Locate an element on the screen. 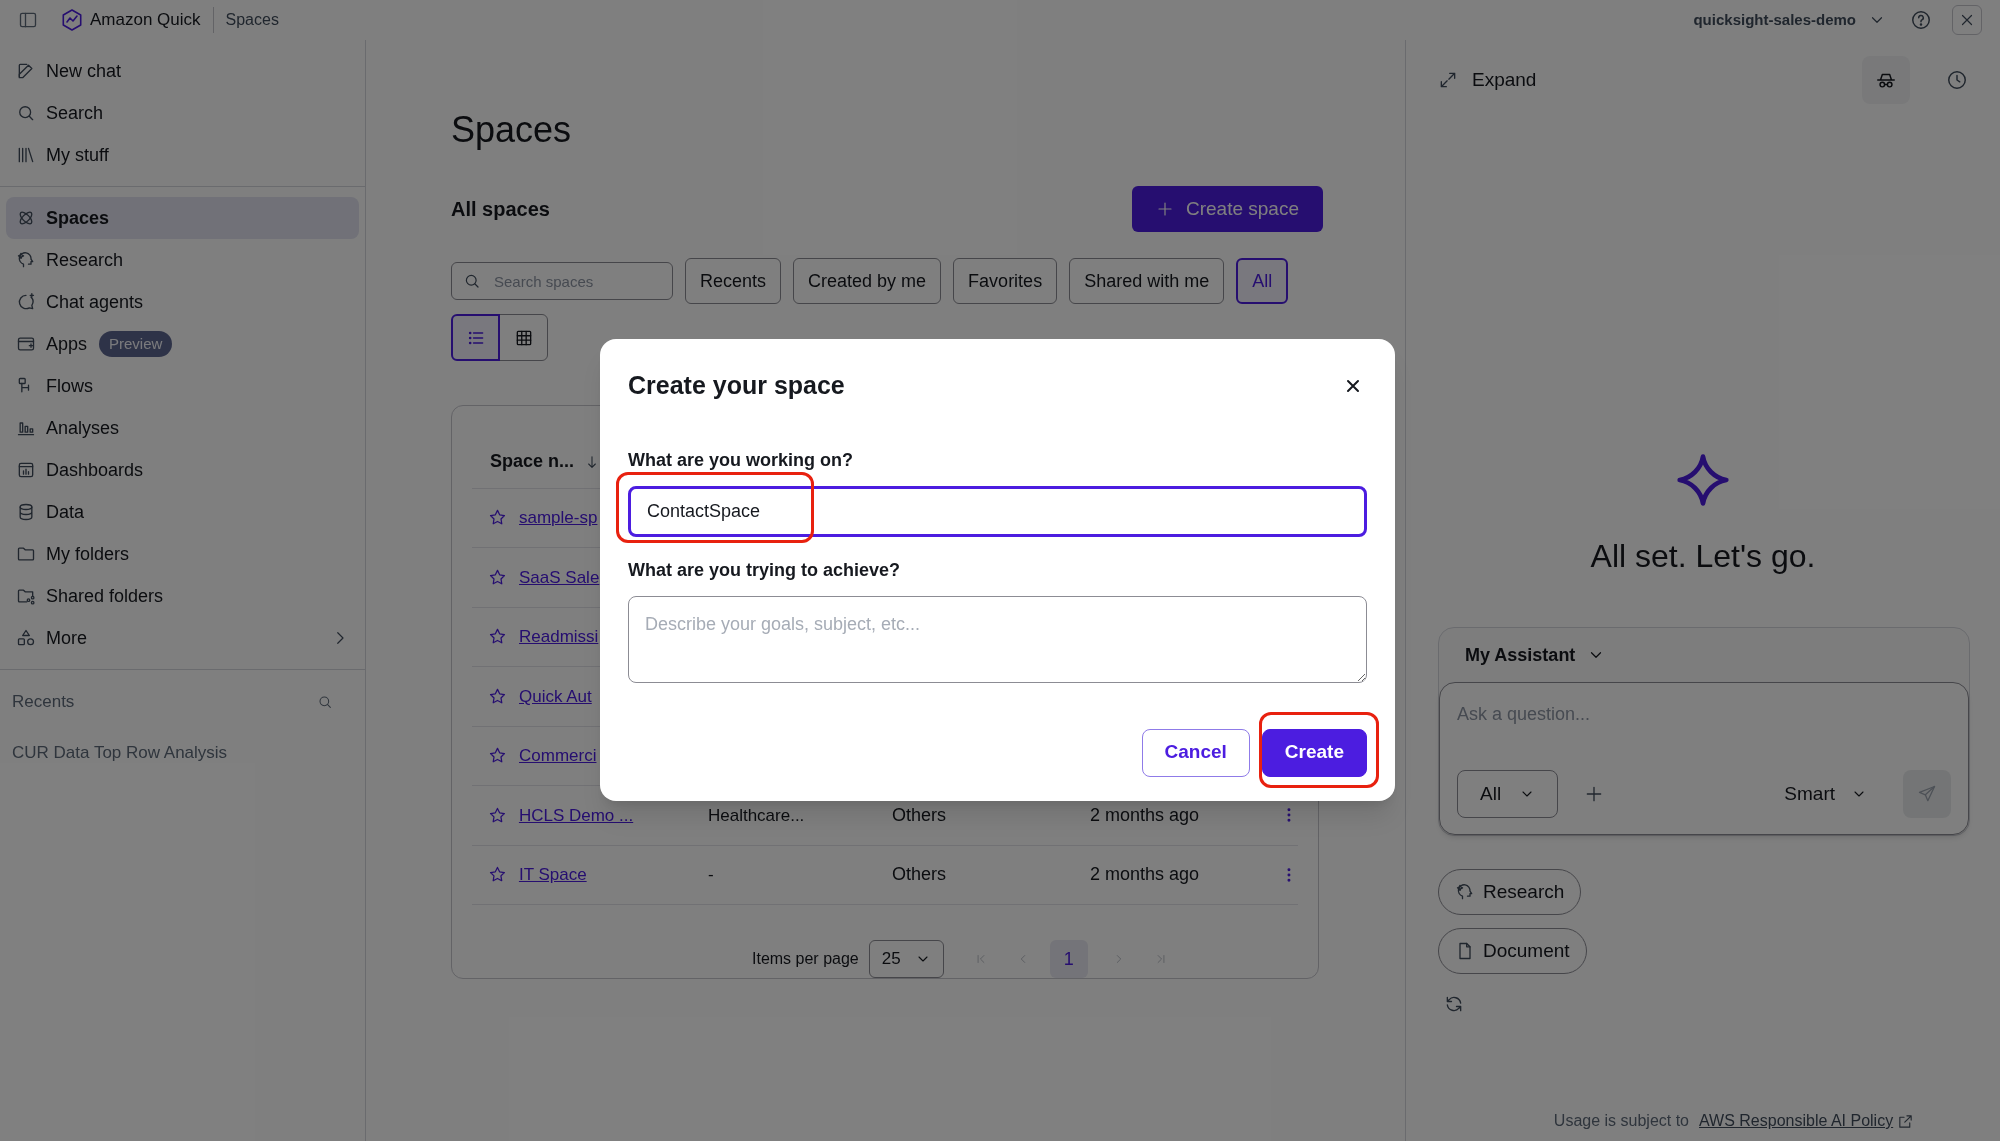 The width and height of the screenshot is (2000, 1141). sidebar-item: Chat agents is located at coordinates (182, 302).